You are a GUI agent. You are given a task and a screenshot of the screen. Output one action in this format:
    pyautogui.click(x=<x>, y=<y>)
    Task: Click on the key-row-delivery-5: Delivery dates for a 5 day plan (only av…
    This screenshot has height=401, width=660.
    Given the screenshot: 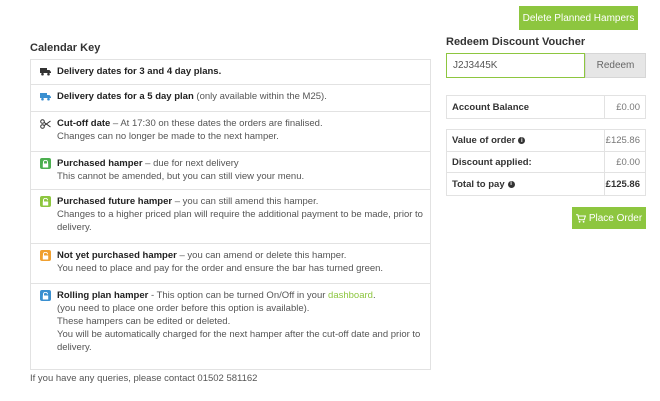 What is the action you would take?
    pyautogui.click(x=230, y=98)
    